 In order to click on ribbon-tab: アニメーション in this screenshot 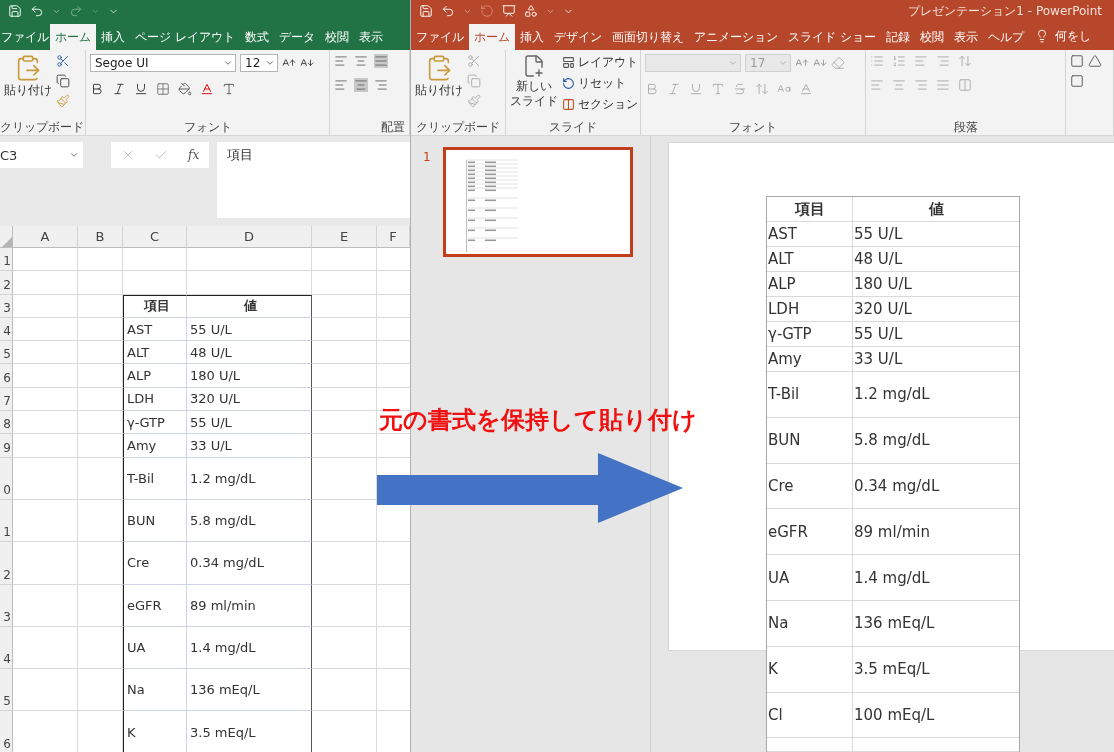, I will do `click(736, 37)`.